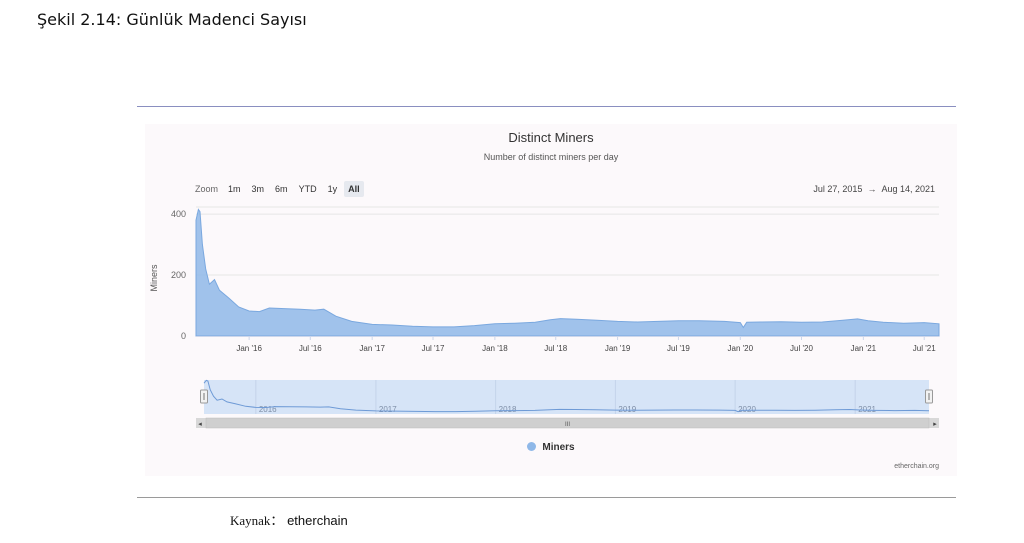 This screenshot has width=1024, height=543. I want to click on legend: Miners, so click(551, 447).